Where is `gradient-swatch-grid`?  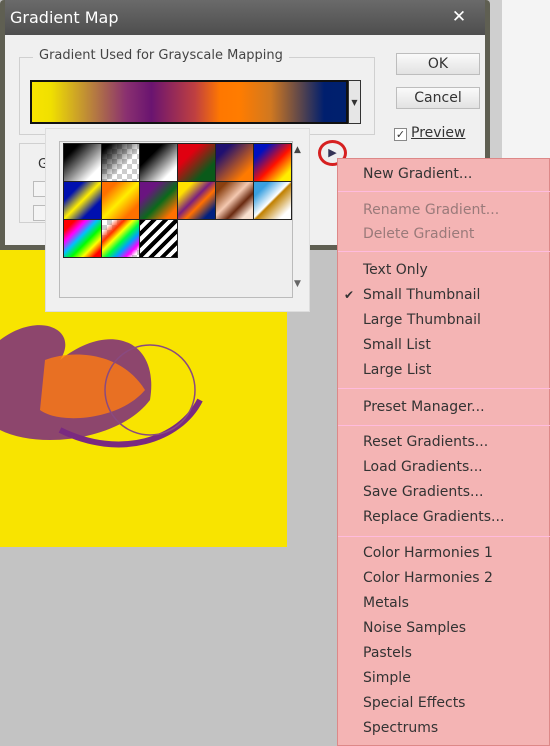 gradient-swatch-grid is located at coordinates (176, 219).